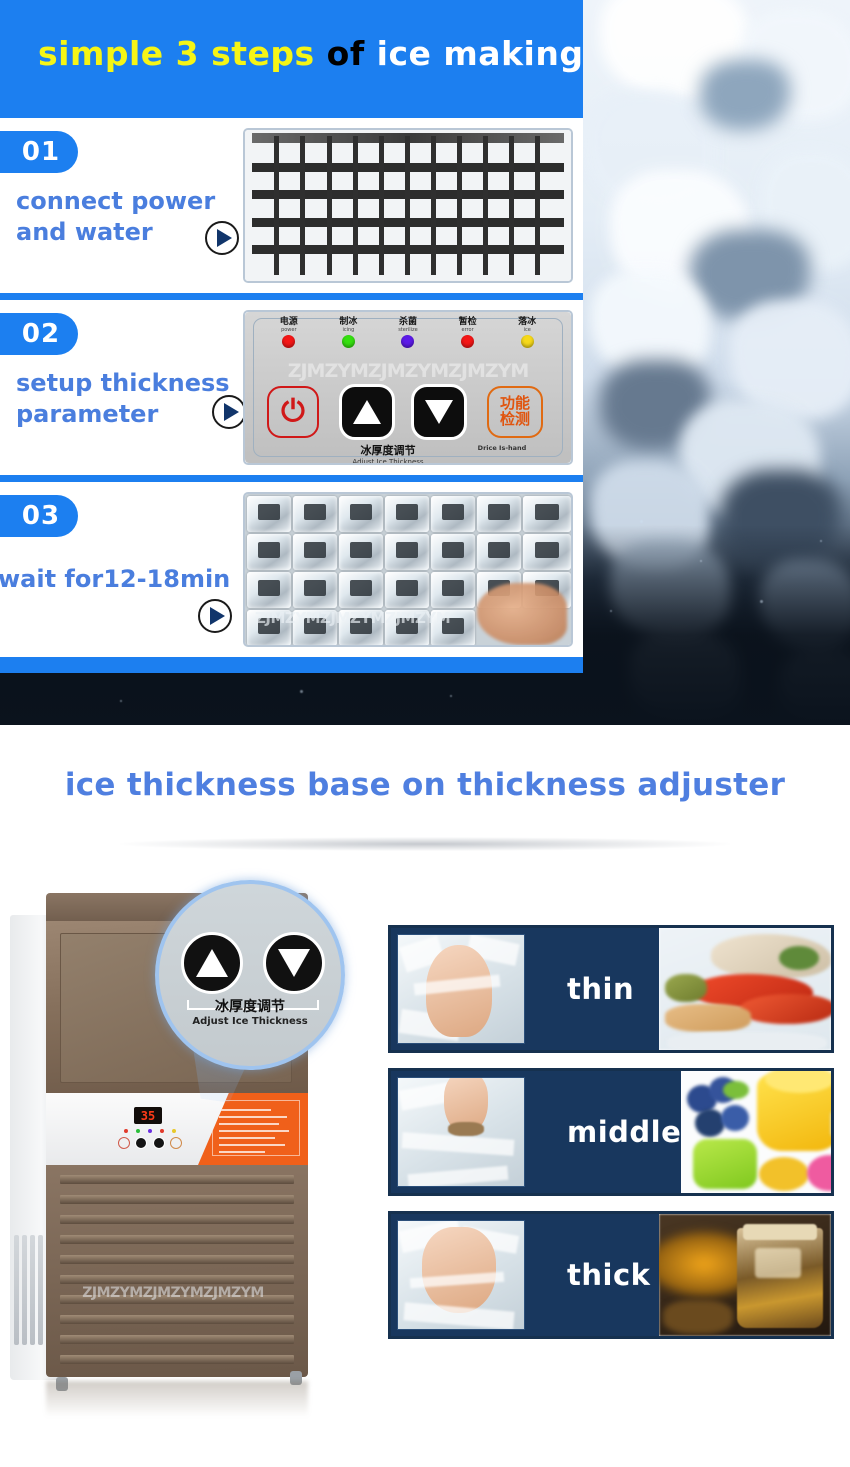  I want to click on led-dot-sterilize, so click(408, 342).